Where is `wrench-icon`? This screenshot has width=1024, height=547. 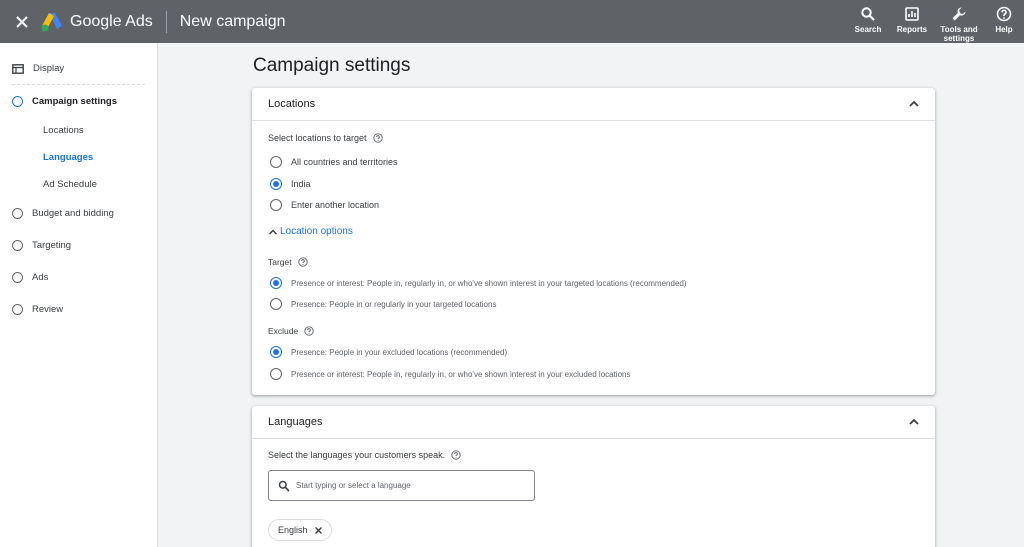 wrench-icon is located at coordinates (959, 14).